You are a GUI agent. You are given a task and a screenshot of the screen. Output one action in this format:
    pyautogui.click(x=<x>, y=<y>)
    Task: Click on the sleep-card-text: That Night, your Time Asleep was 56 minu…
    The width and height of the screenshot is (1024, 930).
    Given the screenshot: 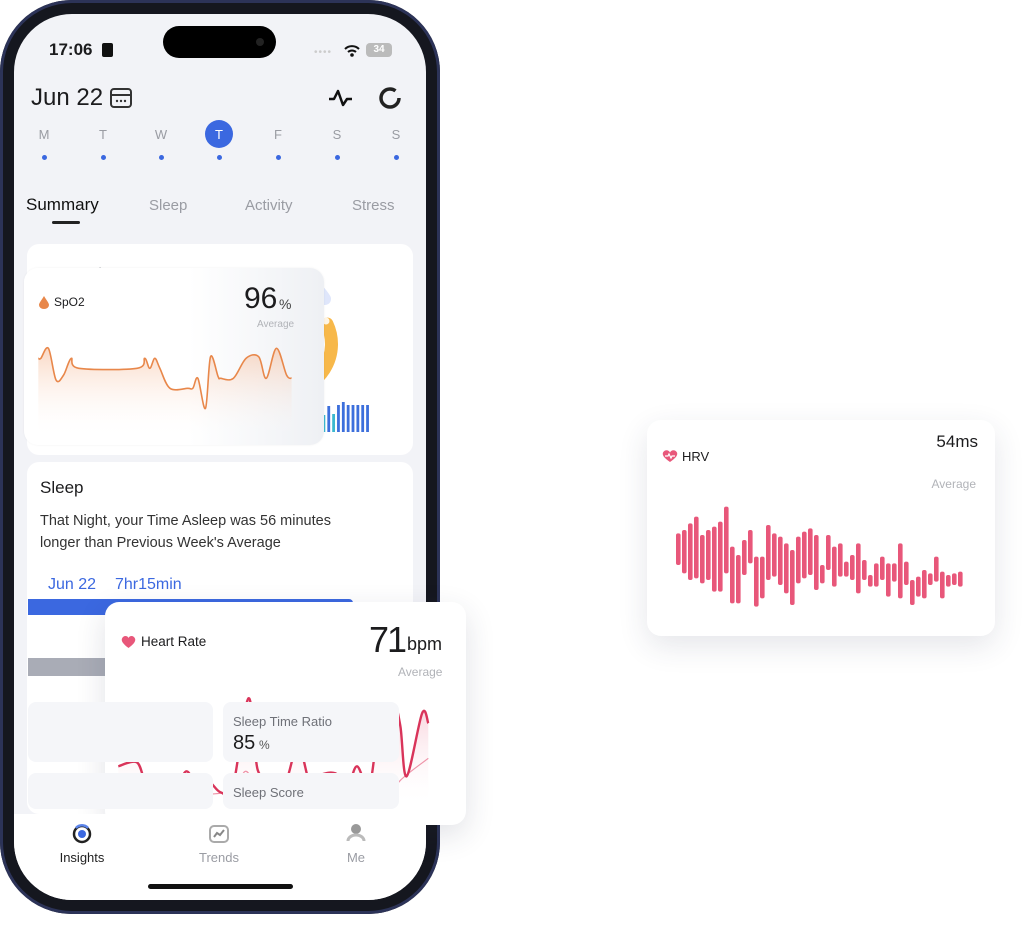 What is the action you would take?
    pyautogui.click(x=185, y=532)
    